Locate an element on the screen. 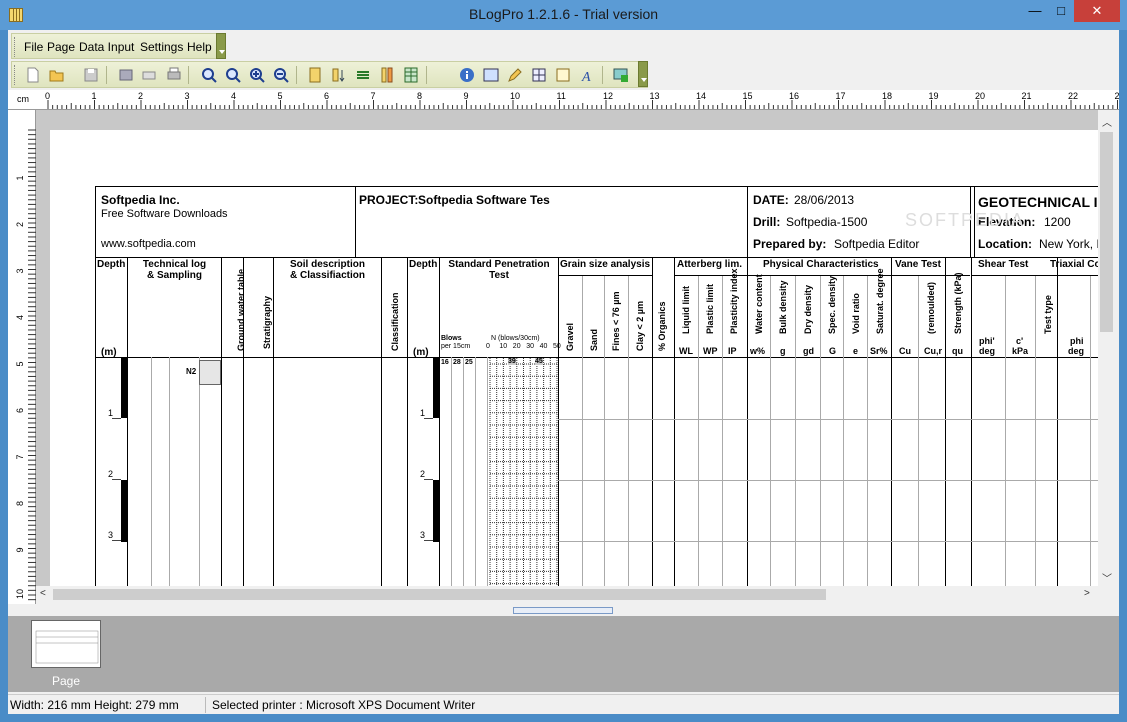 This screenshot has width=1127, height=722. menu-page: Page is located at coordinates (61, 47).